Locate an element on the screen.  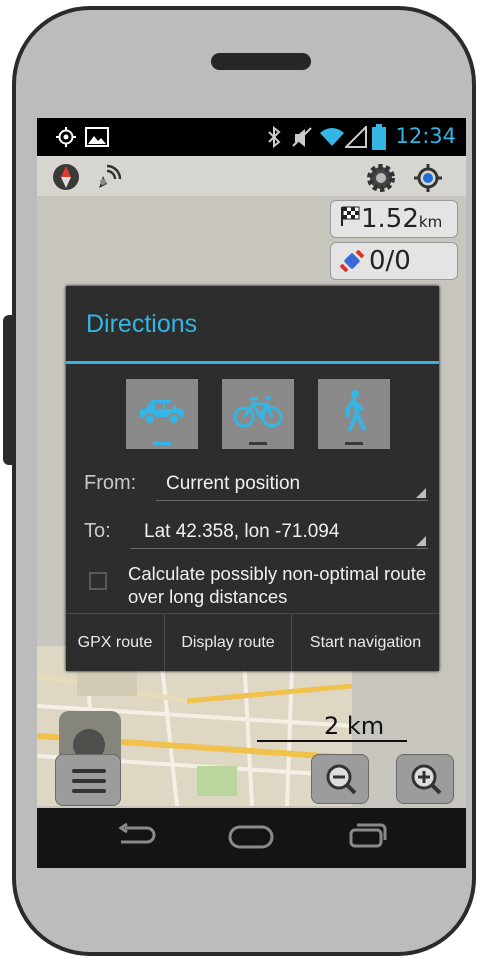
bicycle-indicator is located at coordinates (258, 443).